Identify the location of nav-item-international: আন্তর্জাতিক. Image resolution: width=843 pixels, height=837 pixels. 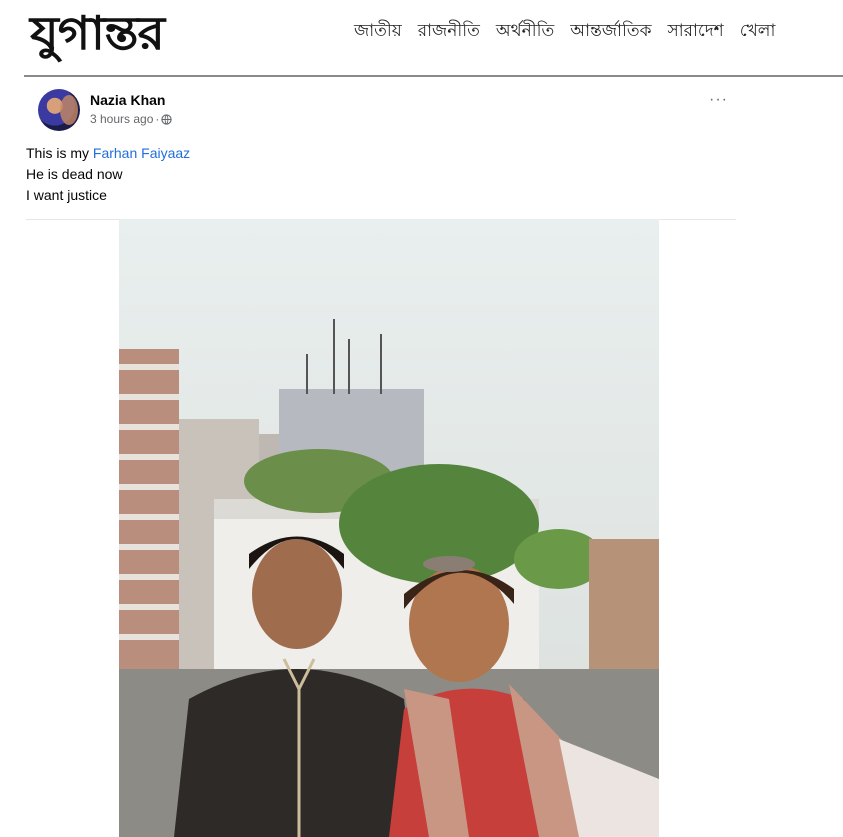
(610, 32).